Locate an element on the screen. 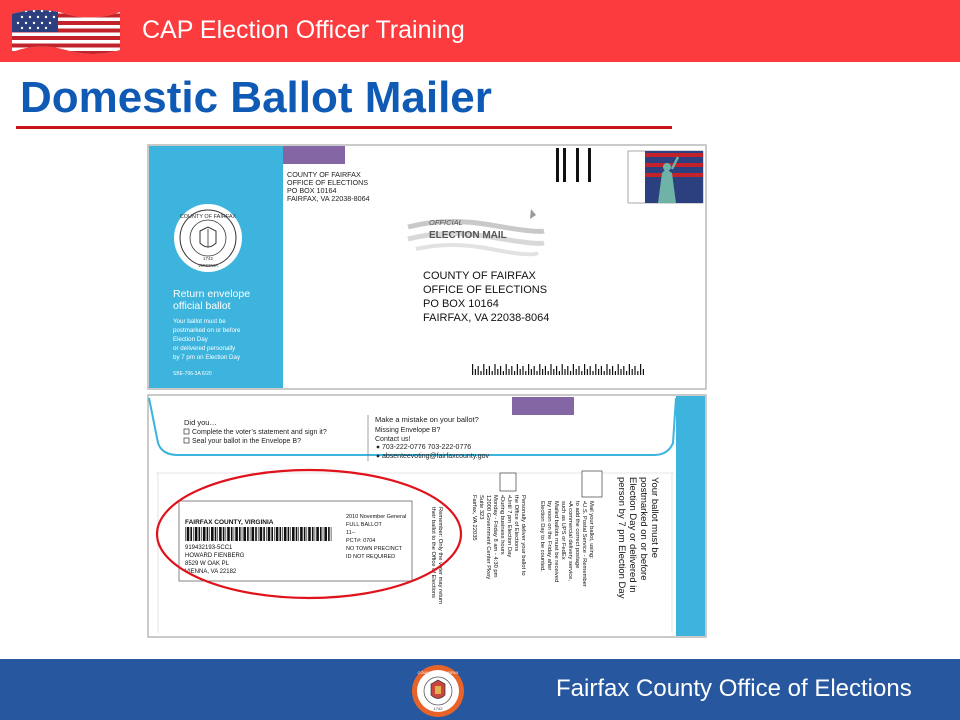  phone-numbers: 703-222-0776 703-222-0776 is located at coordinates (426, 447).